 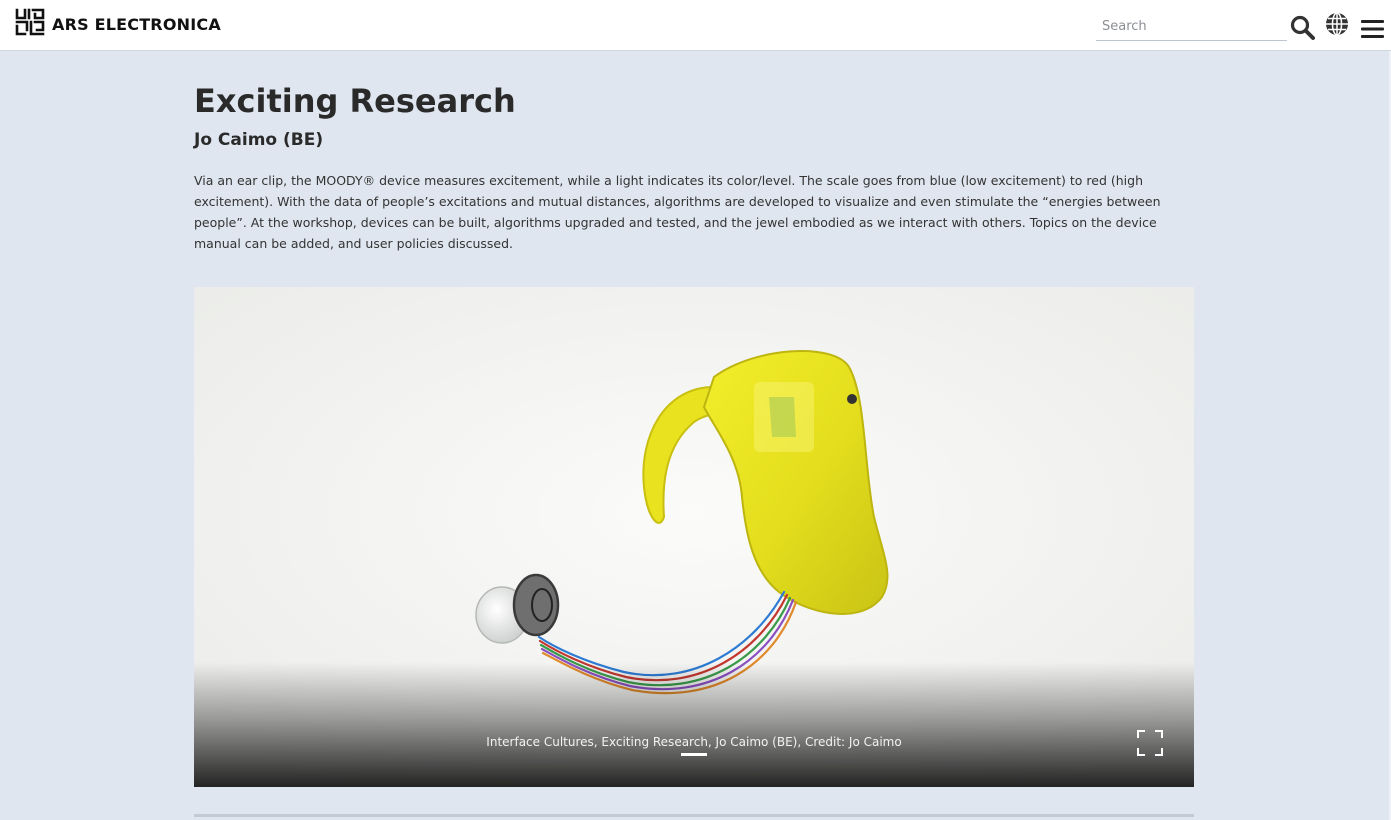 What do you see at coordinates (136, 24) in the screenshot?
I see `brand-name: ARS ELECTRONICA` at bounding box center [136, 24].